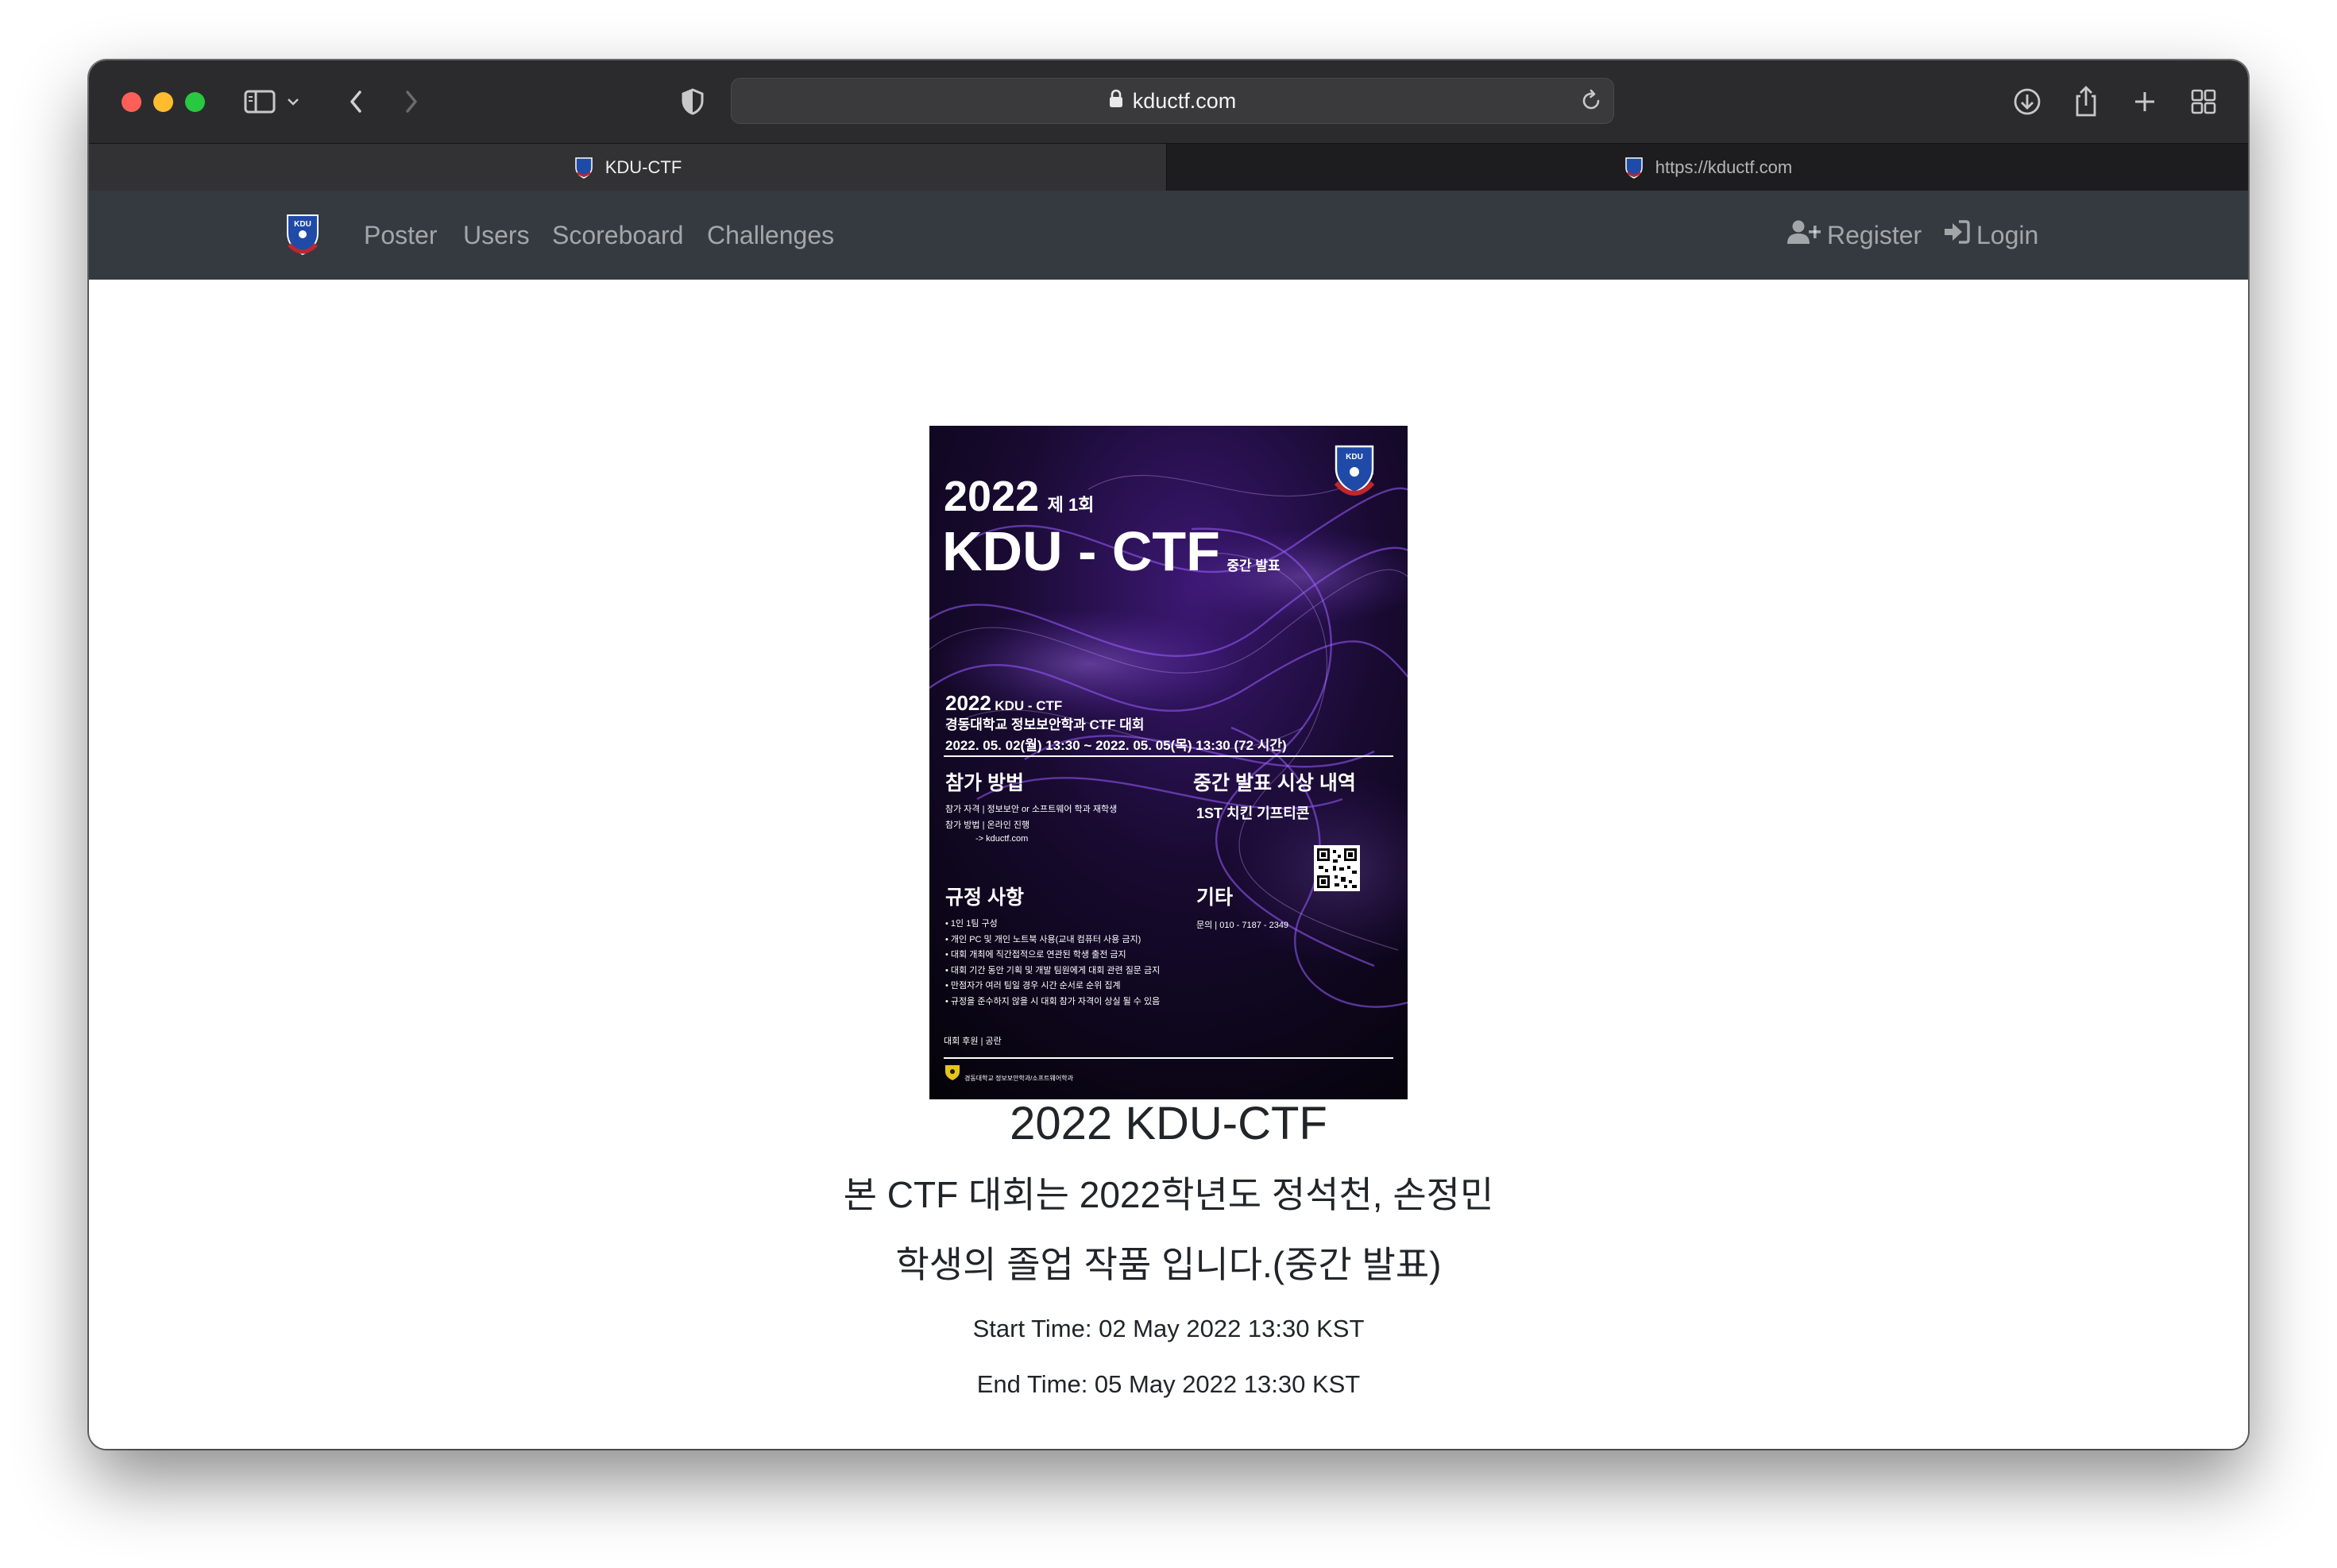 The width and height of the screenshot is (2337, 1568). Describe the element at coordinates (617, 235) in the screenshot. I see `nav-scoreboard: Scoreboard` at that location.